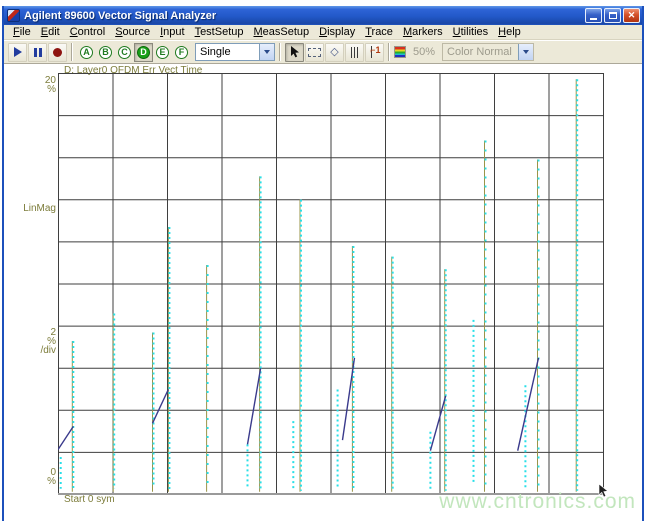 Image resolution: width=646 pixels, height=523 pixels. Describe the element at coordinates (162, 52) in the screenshot. I see `measurement-e-button: E` at that location.